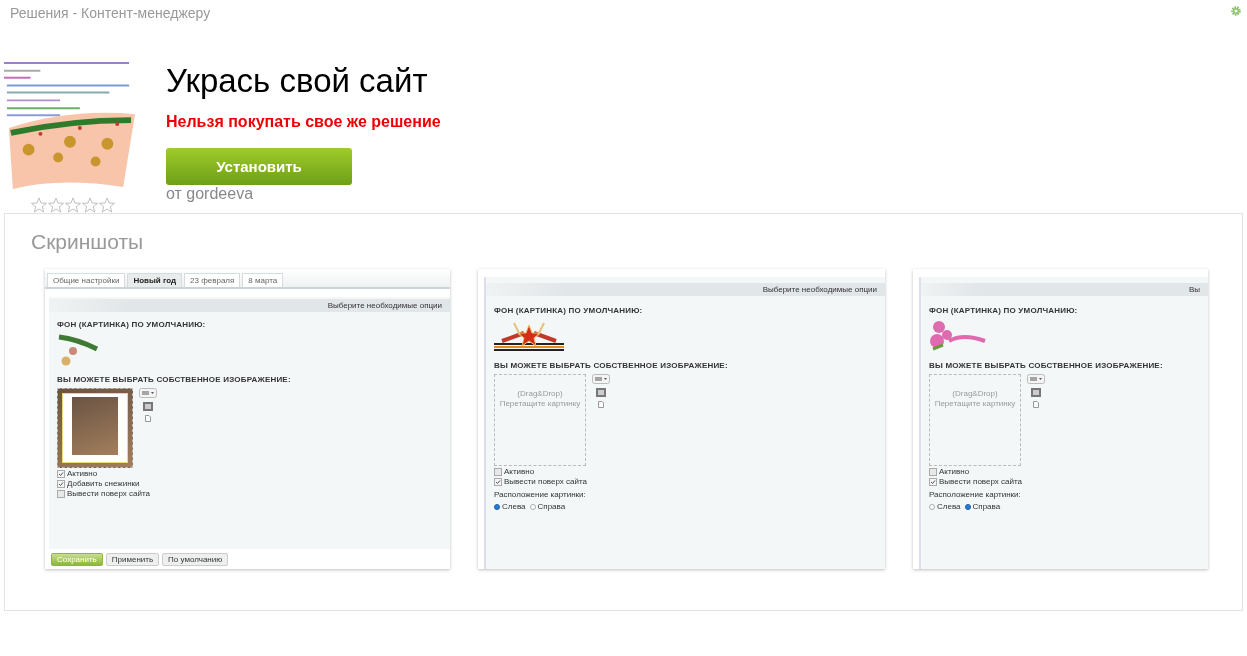  What do you see at coordinates (303, 122) in the screenshot?
I see `warning-text: Нельзя покупать свое же решение` at bounding box center [303, 122].